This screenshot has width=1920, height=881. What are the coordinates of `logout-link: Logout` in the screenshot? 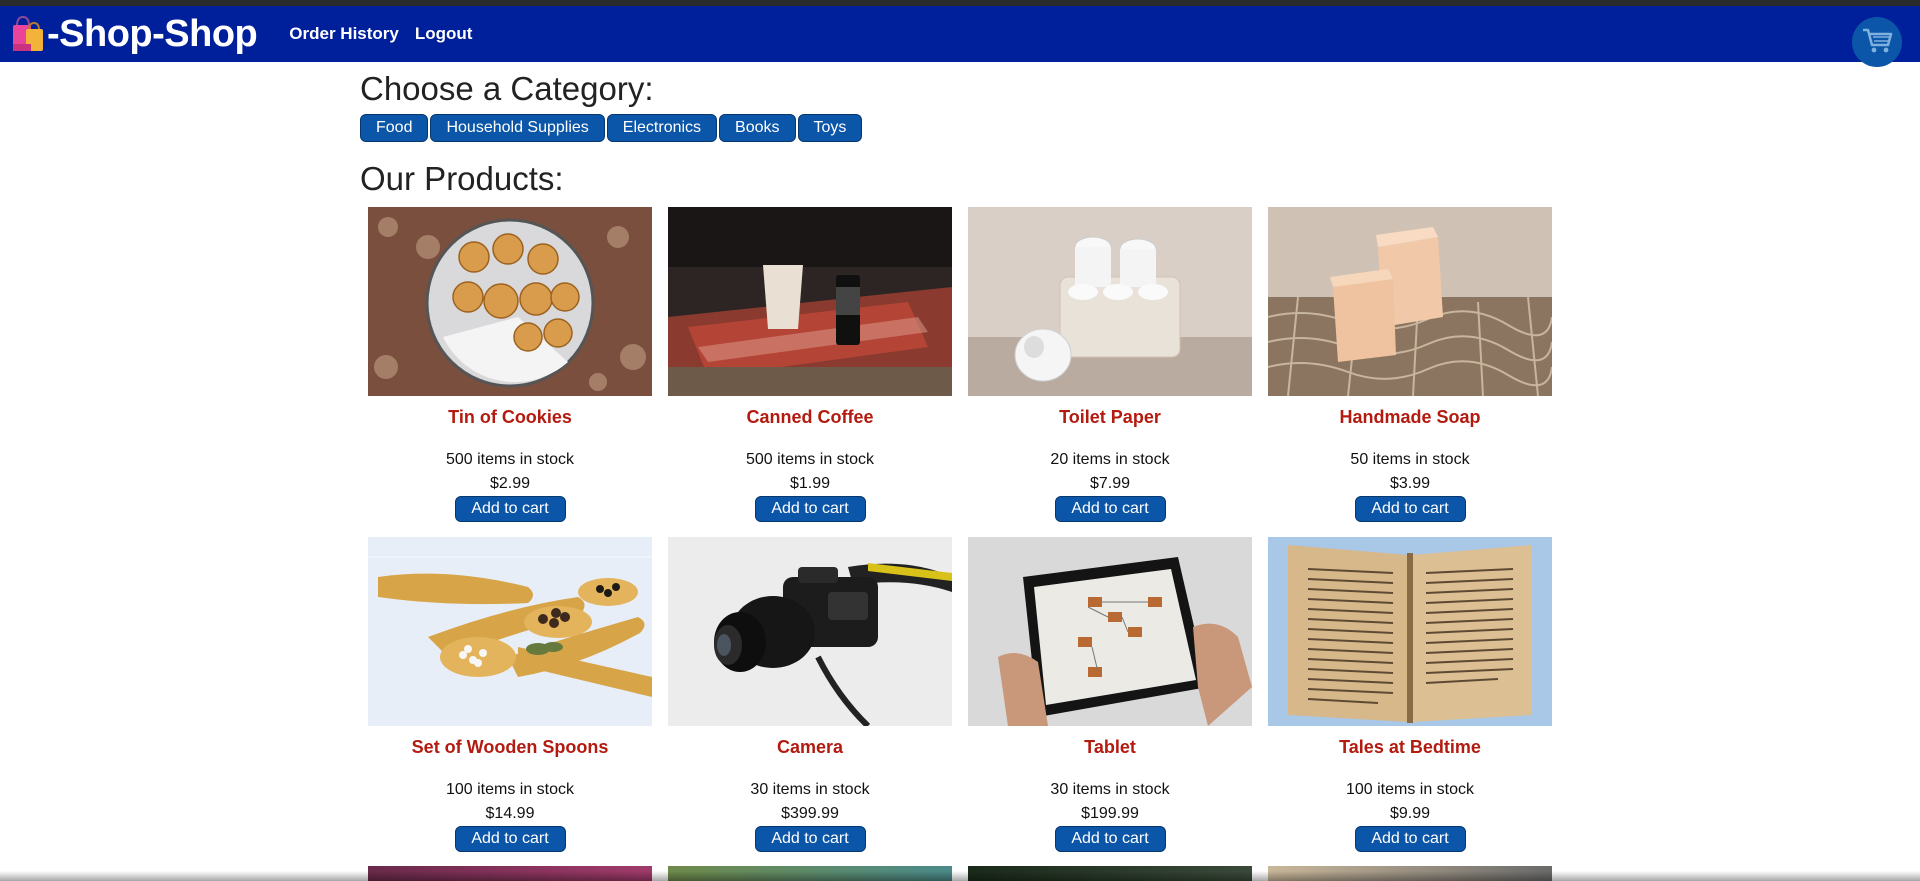 It's located at (444, 34).